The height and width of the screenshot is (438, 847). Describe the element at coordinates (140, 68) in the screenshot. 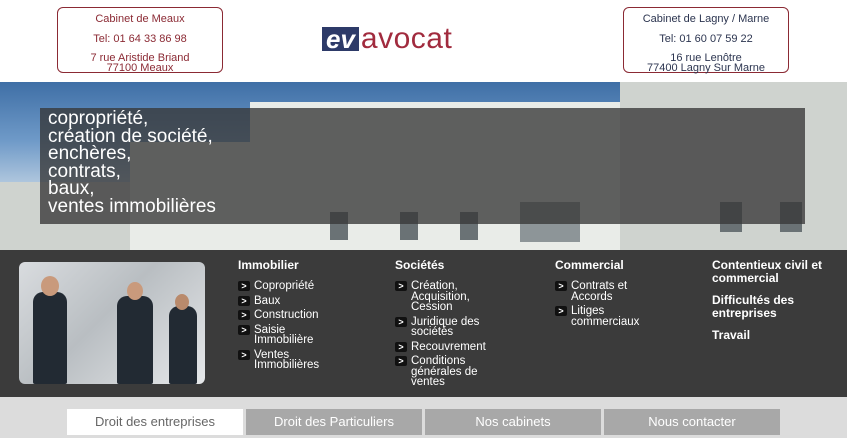

I see `office-meaux-address-line2: 77100 Meaux` at that location.